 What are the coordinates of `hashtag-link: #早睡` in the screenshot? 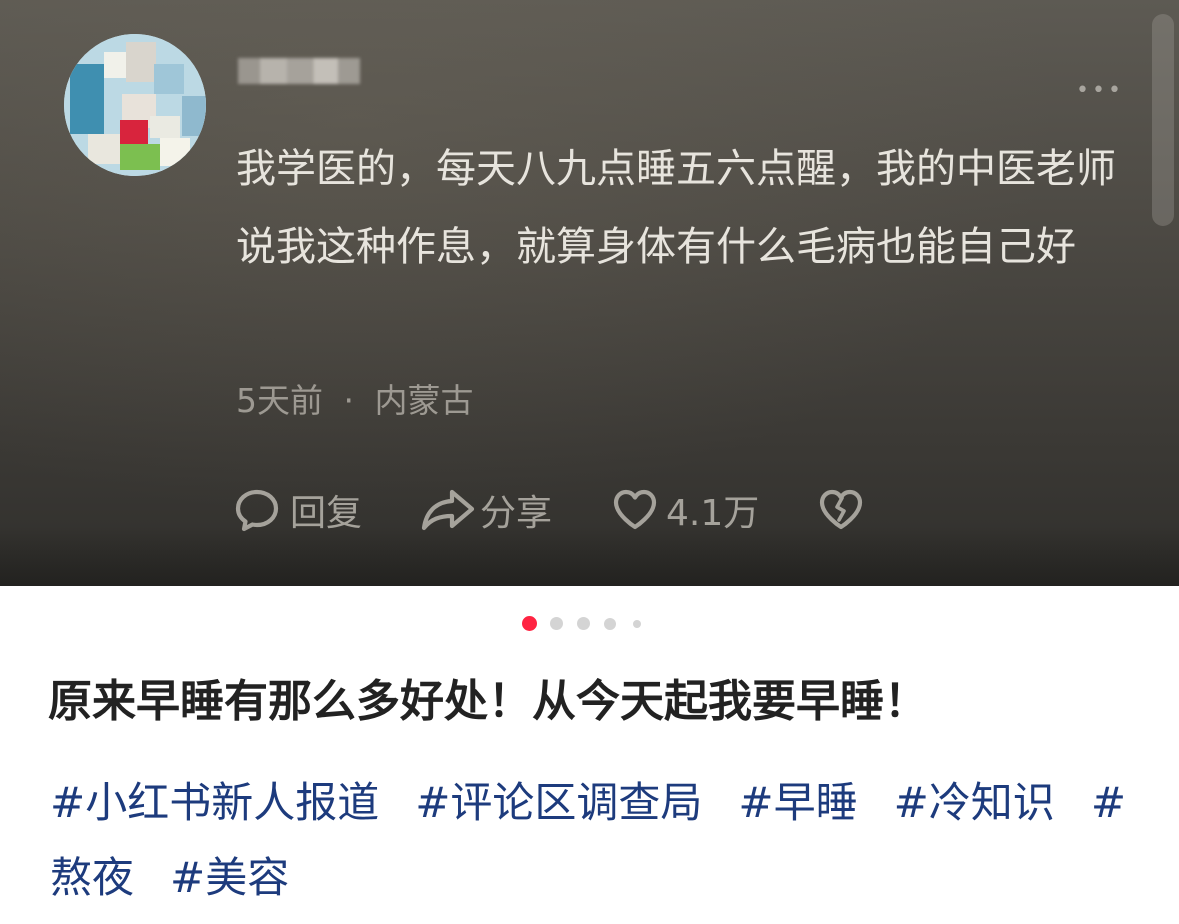 It's located at (797, 802).